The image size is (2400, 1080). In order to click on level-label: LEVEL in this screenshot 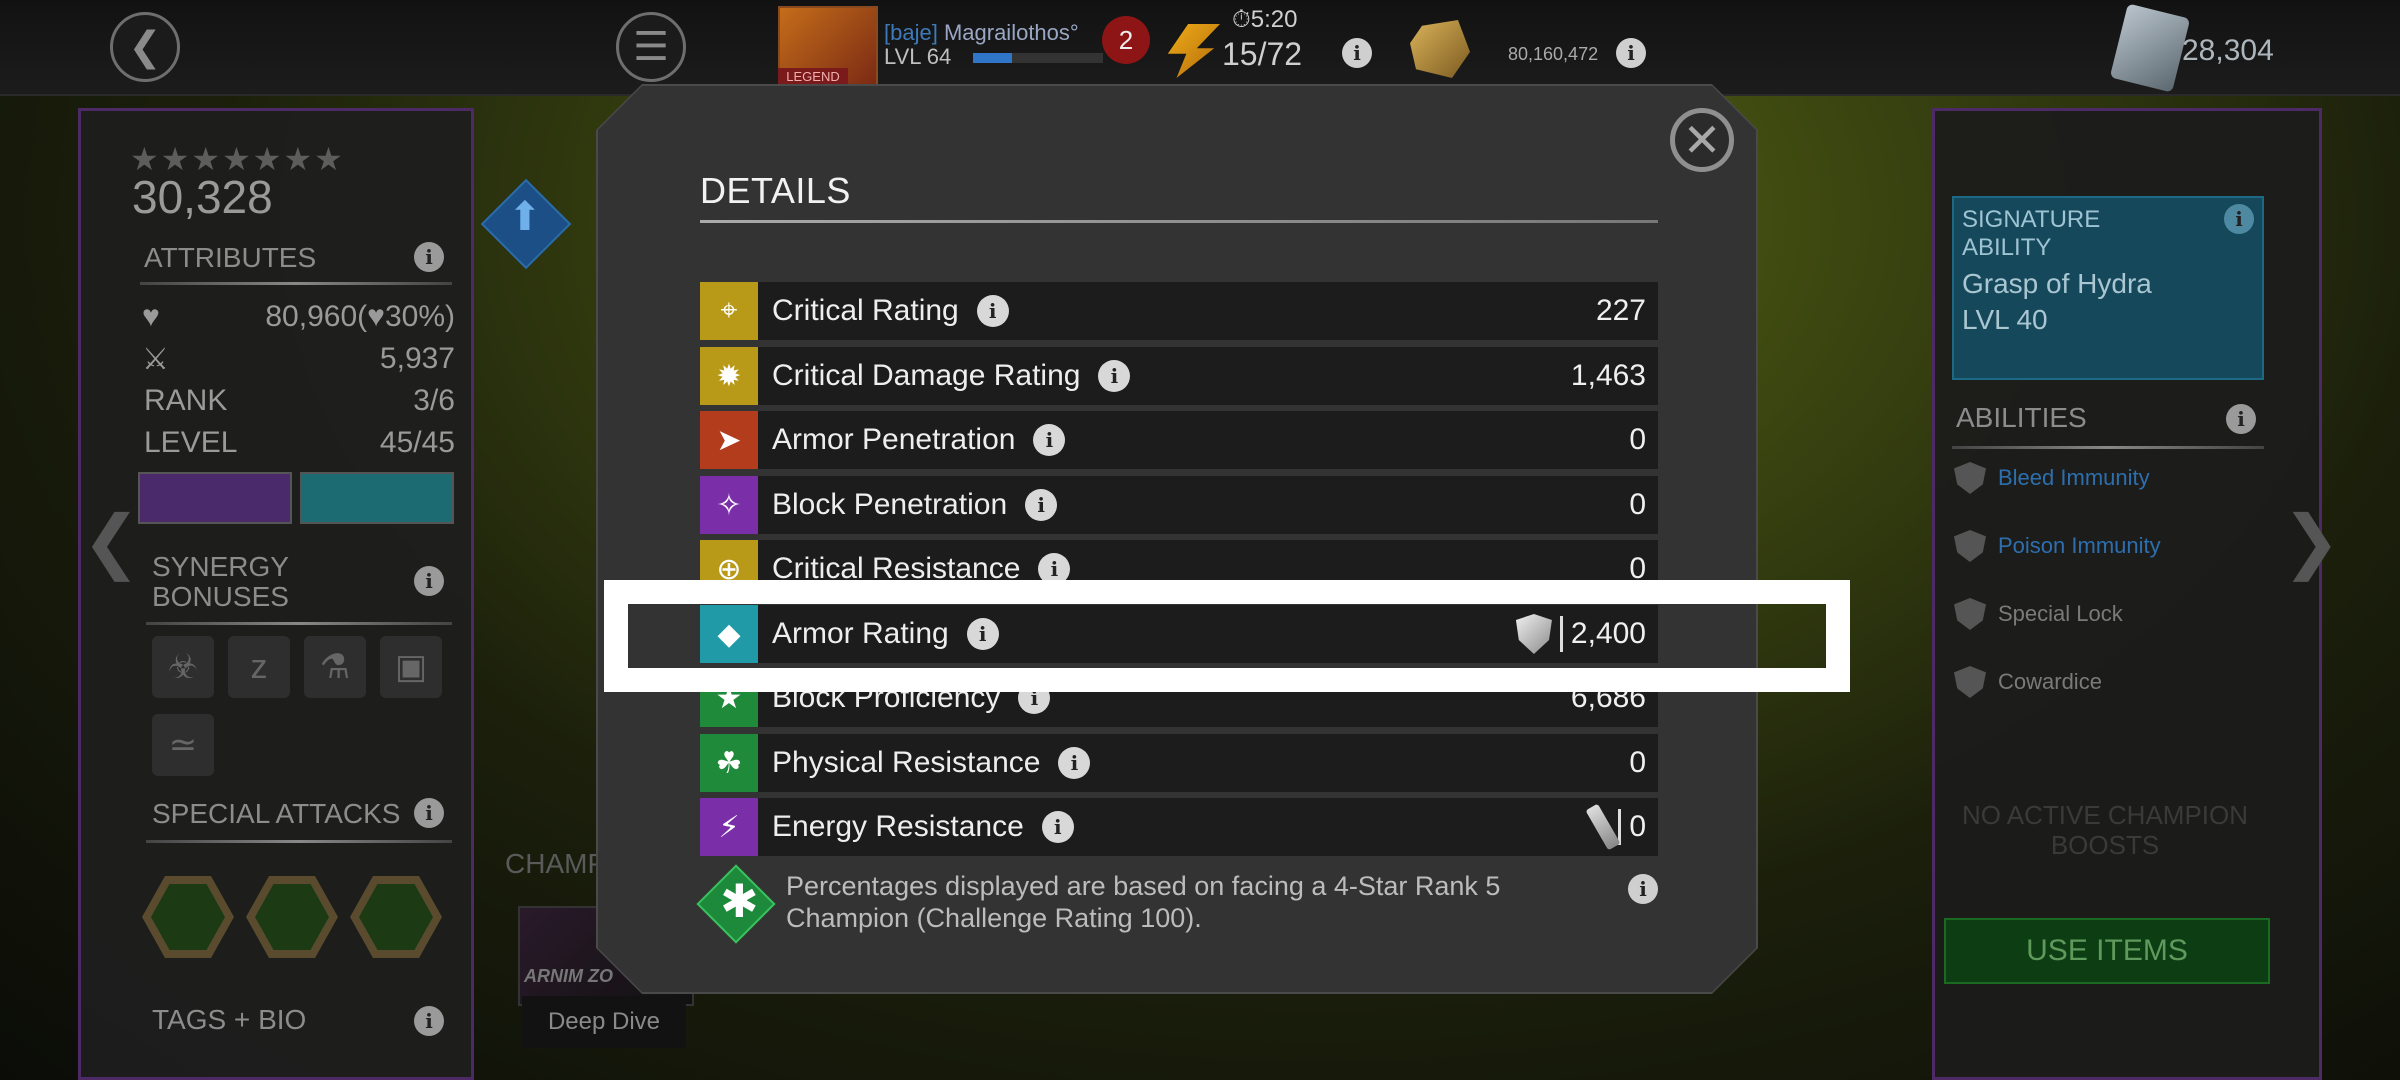, I will do `click(191, 442)`.